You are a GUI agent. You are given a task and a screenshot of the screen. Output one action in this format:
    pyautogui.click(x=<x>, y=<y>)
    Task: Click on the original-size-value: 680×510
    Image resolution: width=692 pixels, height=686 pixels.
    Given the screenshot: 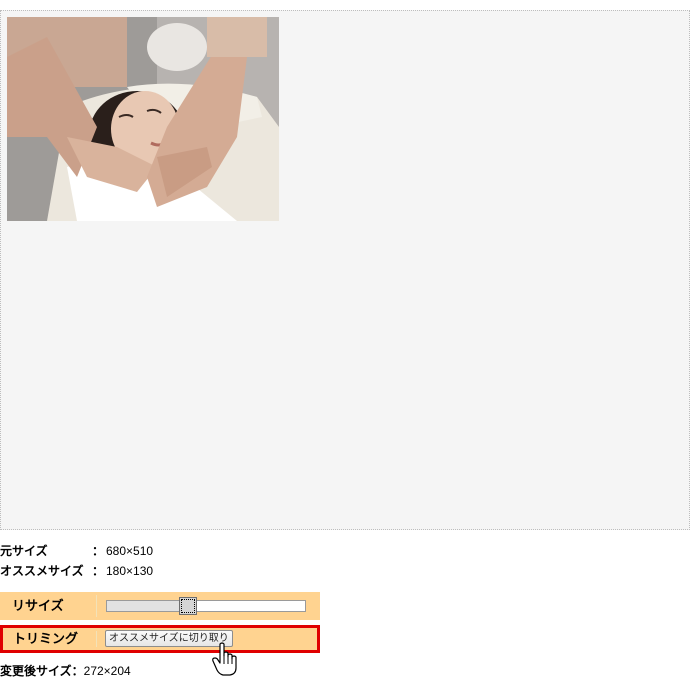 What is the action you would take?
    pyautogui.click(x=130, y=551)
    